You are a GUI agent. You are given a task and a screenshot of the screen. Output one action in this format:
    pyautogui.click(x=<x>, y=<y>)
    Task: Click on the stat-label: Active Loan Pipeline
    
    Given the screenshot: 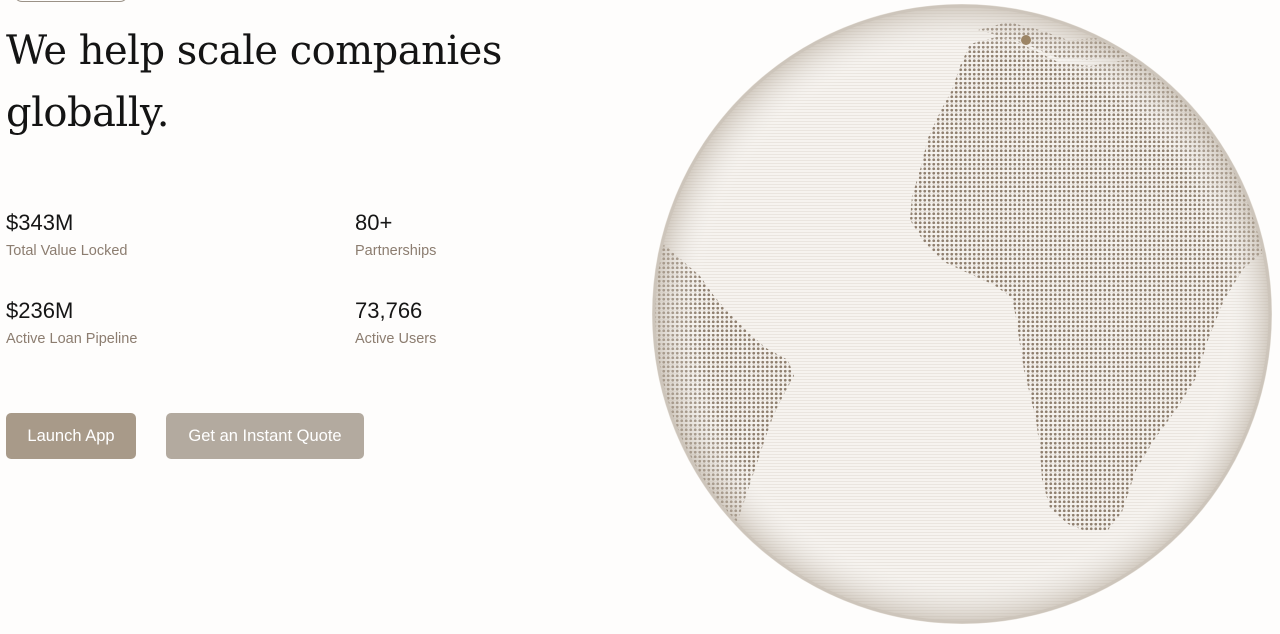 What is the action you would take?
    pyautogui.click(x=72, y=339)
    